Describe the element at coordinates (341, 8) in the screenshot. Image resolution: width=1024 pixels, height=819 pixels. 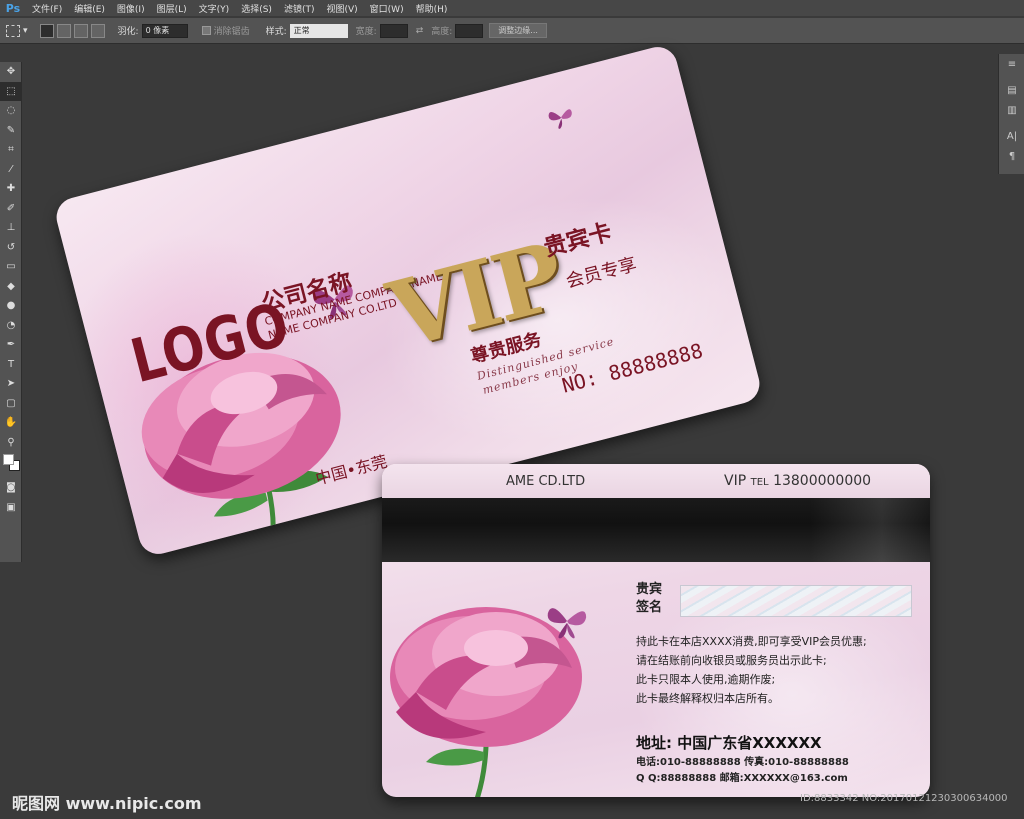
I see `menu-view: 视图(V)` at that location.